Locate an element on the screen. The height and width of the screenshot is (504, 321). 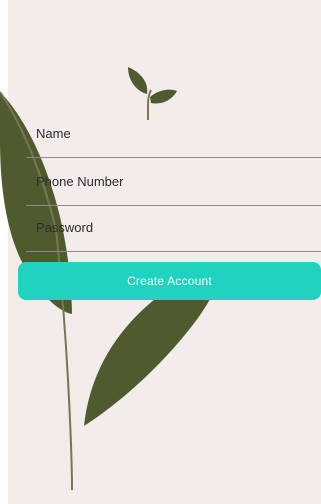
phone-number-field: Phone Number is located at coordinates (173, 184).